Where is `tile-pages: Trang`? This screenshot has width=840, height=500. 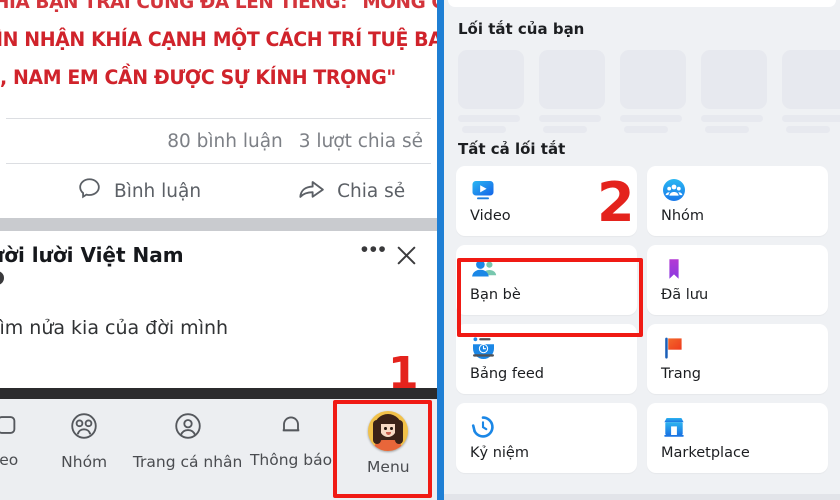 tile-pages: Trang is located at coordinates (737, 359).